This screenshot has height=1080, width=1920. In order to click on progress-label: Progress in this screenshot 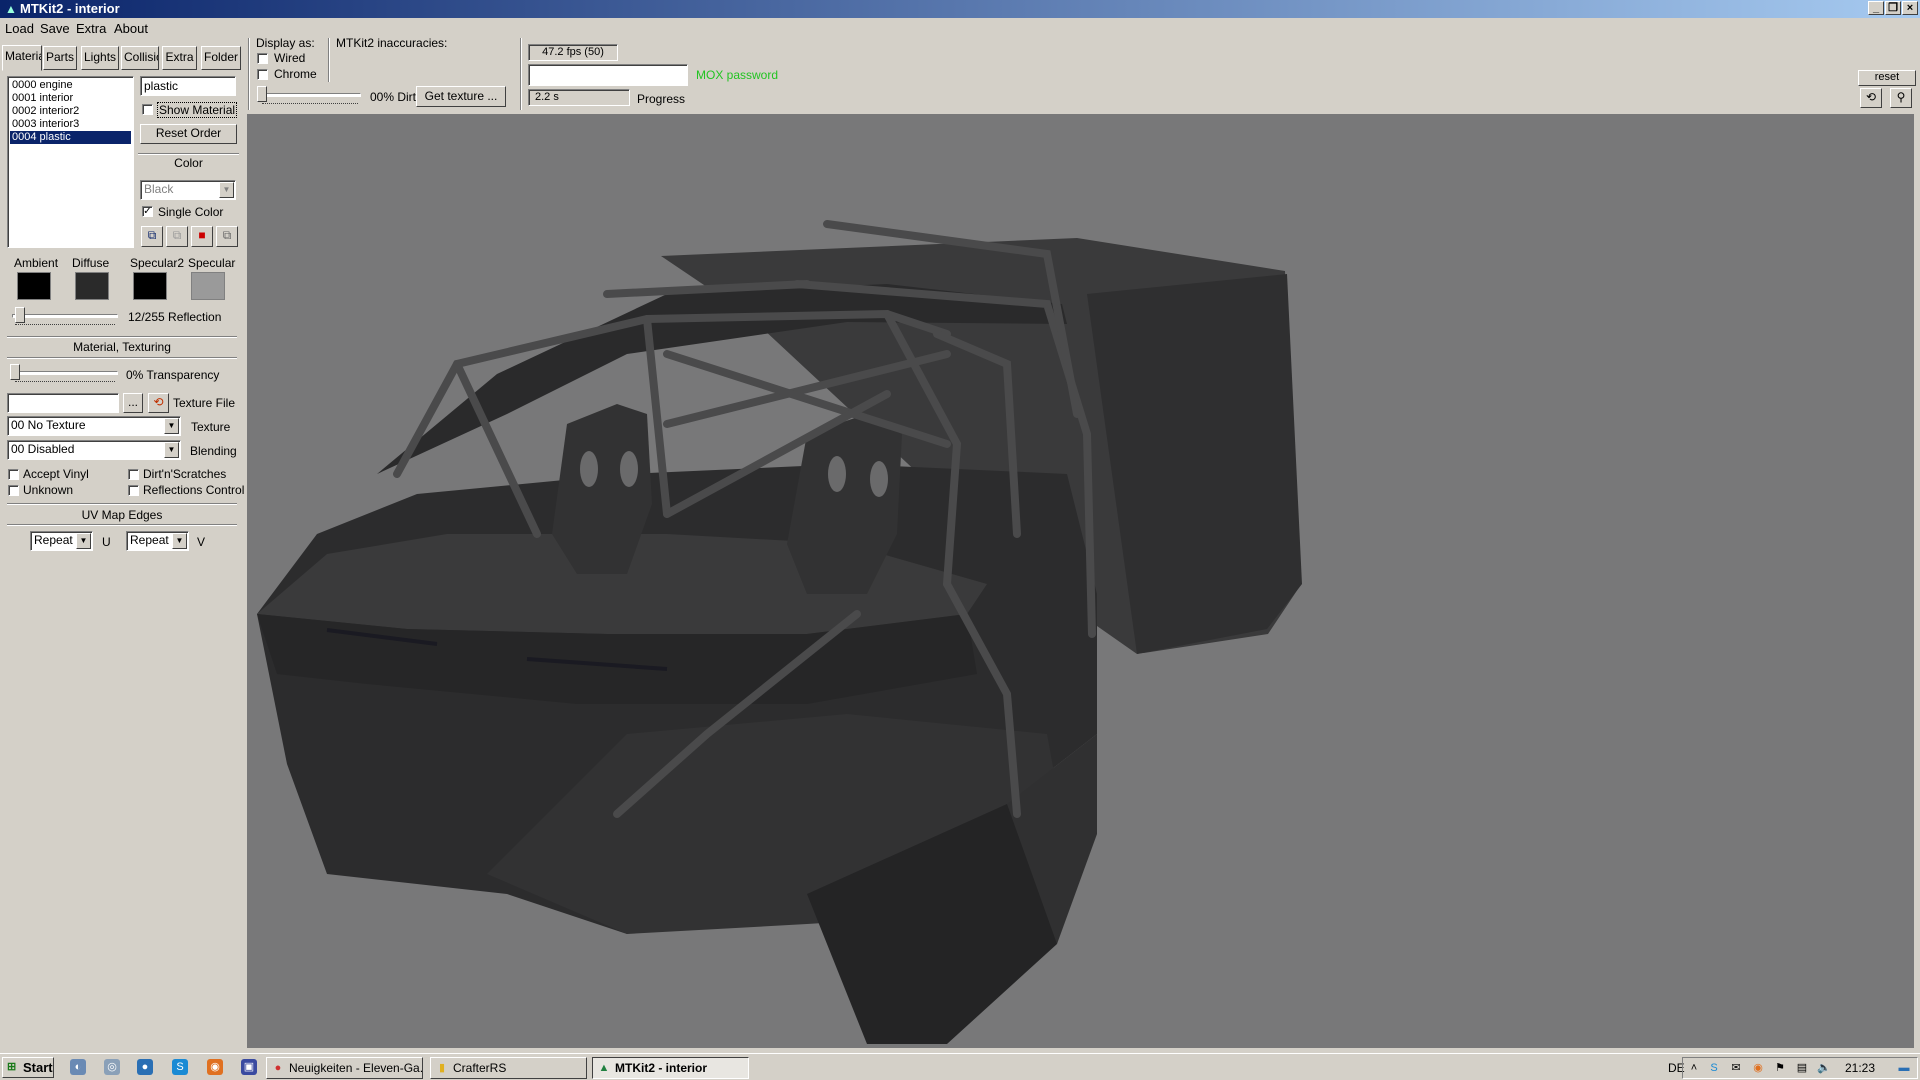, I will do `click(661, 99)`.